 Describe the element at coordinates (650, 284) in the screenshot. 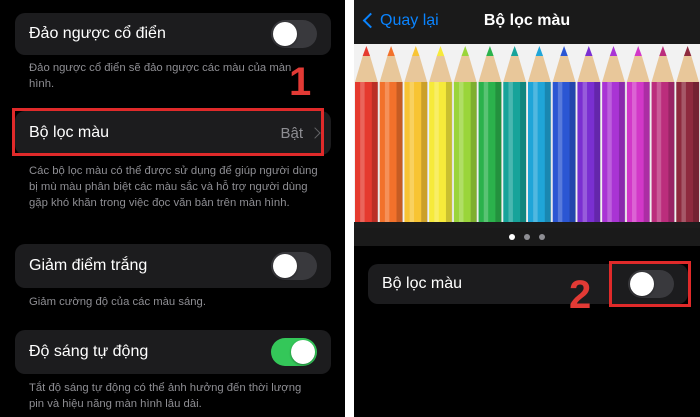

I see `highlight-box-toggle` at that location.